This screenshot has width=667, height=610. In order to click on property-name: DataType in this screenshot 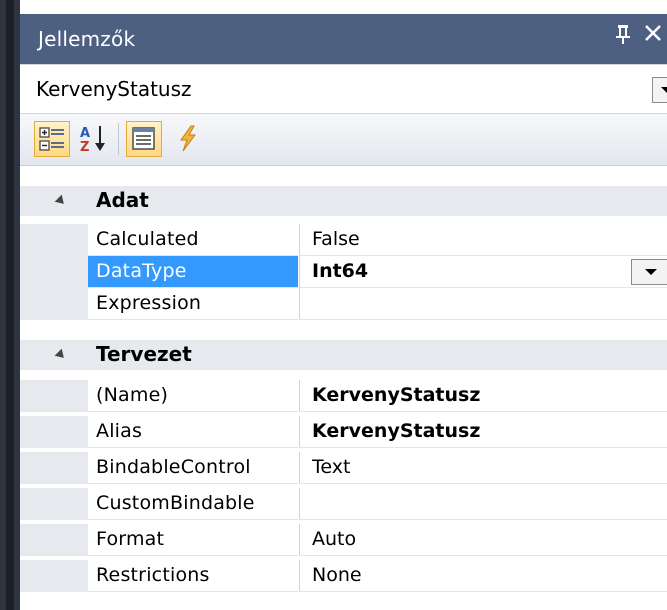, I will do `click(141, 271)`.